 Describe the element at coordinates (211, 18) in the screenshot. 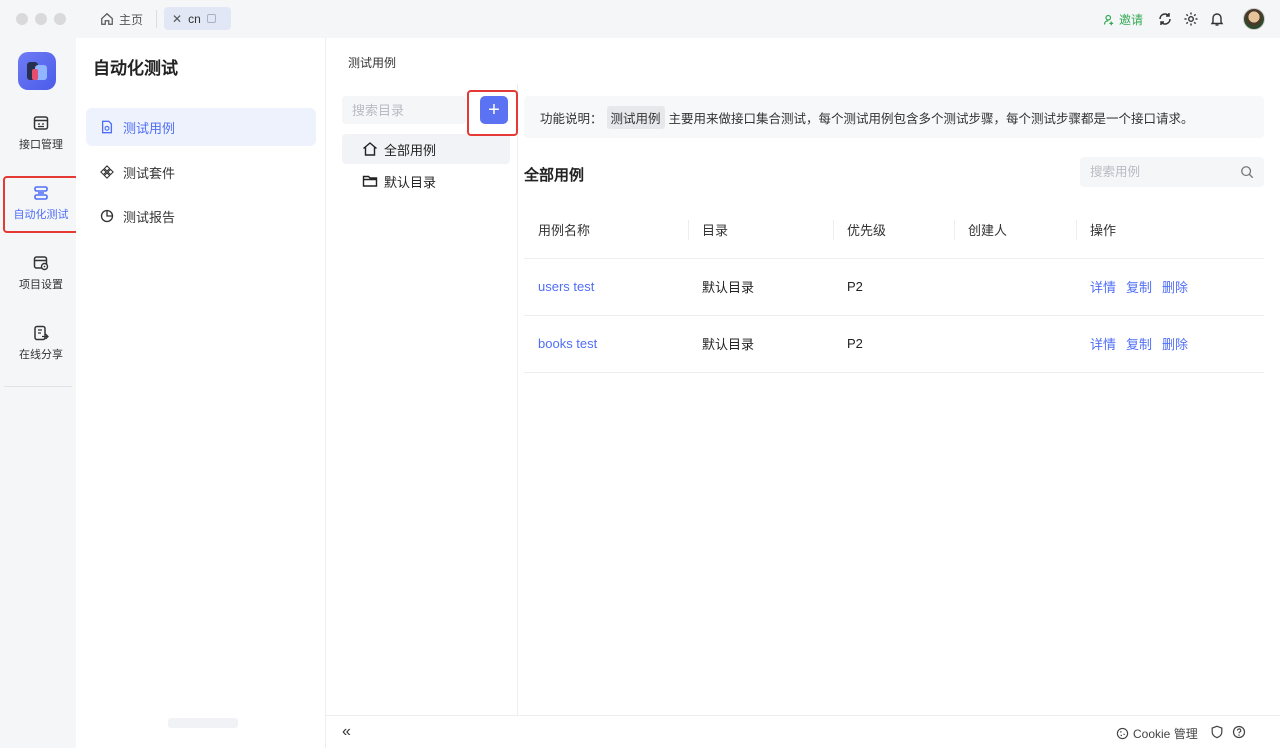

I see `open-external-icon` at that location.